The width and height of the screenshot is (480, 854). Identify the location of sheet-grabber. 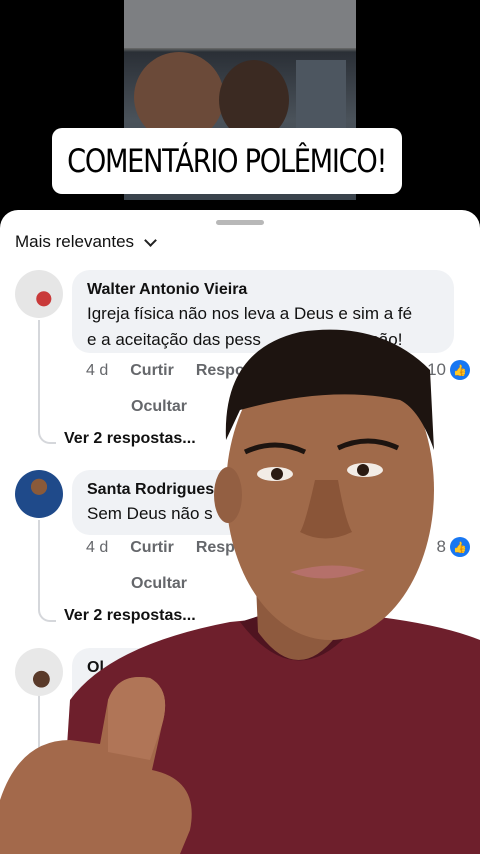
(240, 222).